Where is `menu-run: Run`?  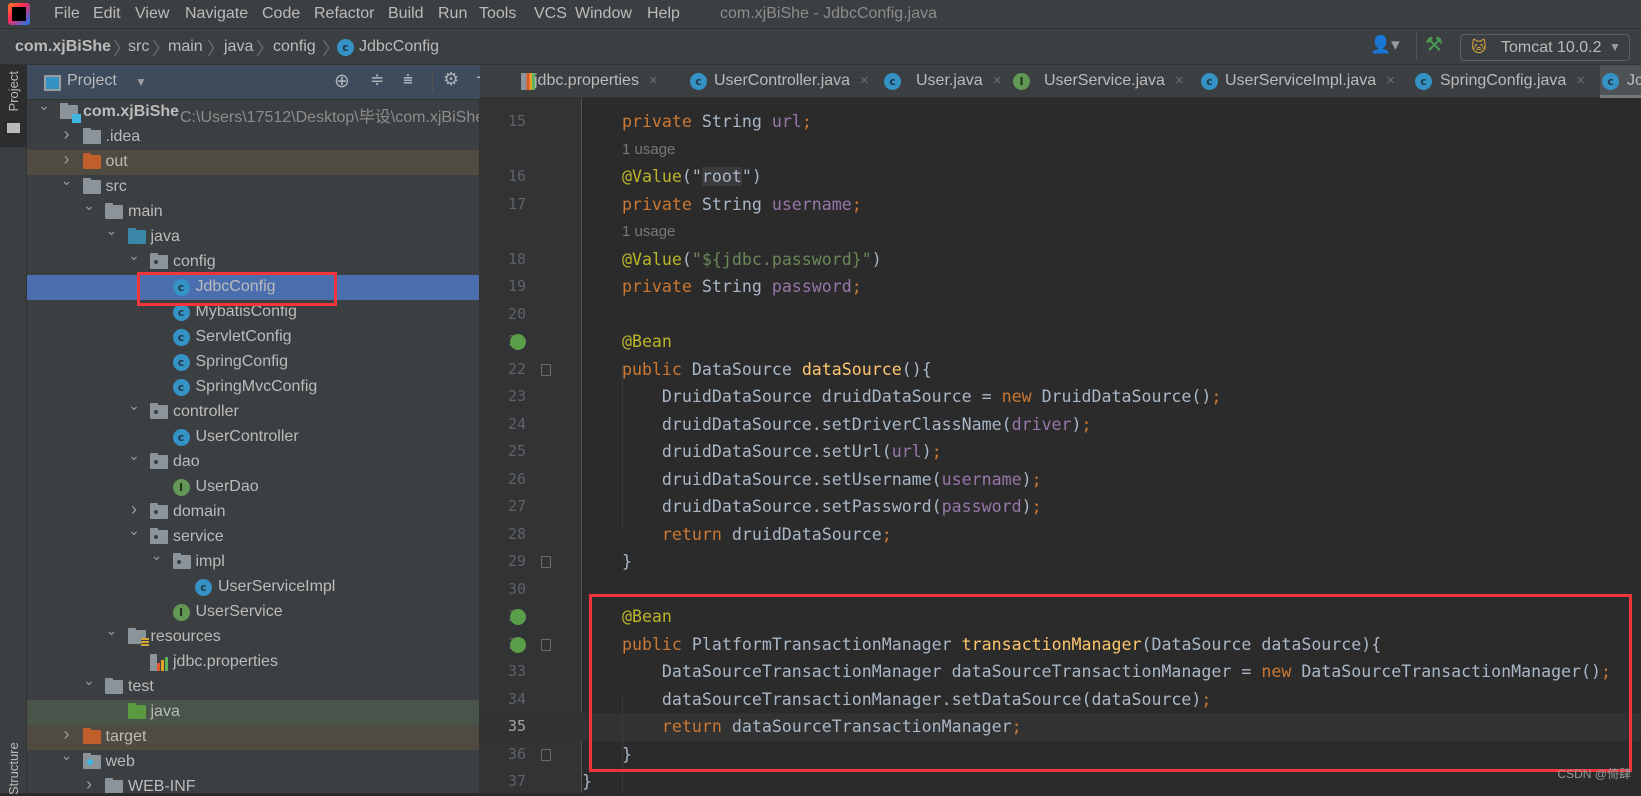 menu-run: Run is located at coordinates (452, 14).